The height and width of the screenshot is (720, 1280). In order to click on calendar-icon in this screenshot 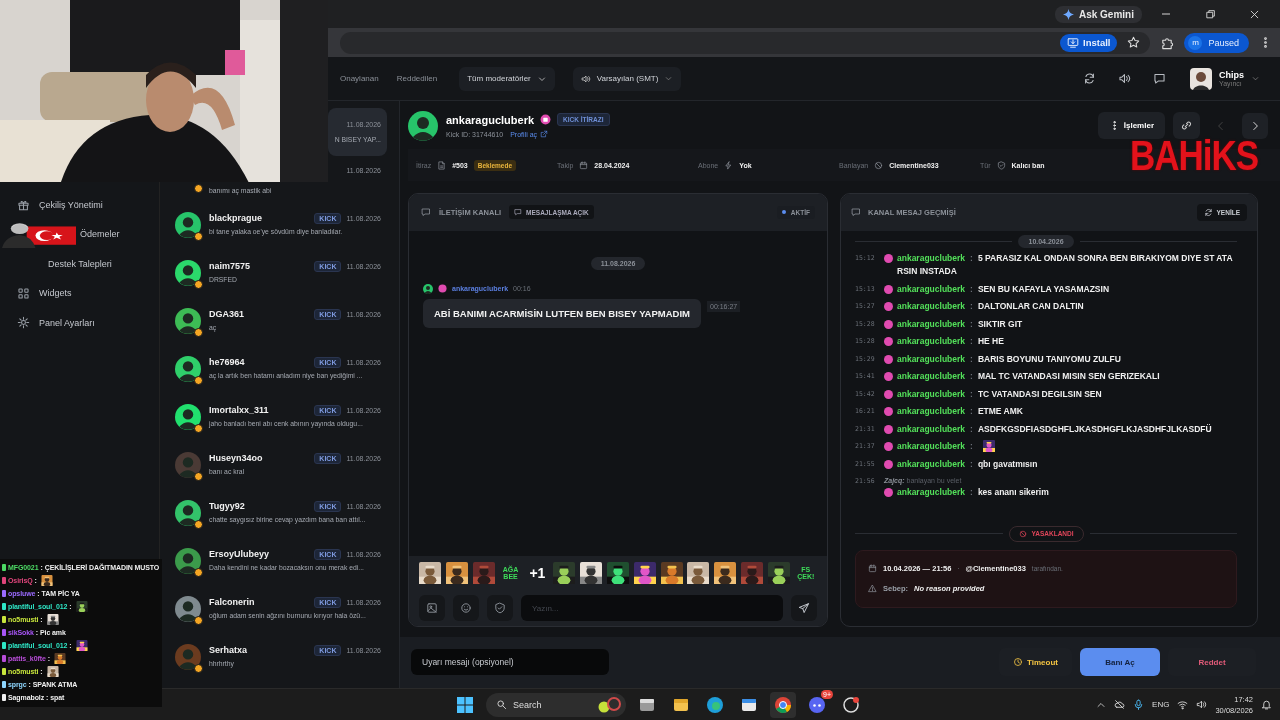, I will do `click(584, 165)`.